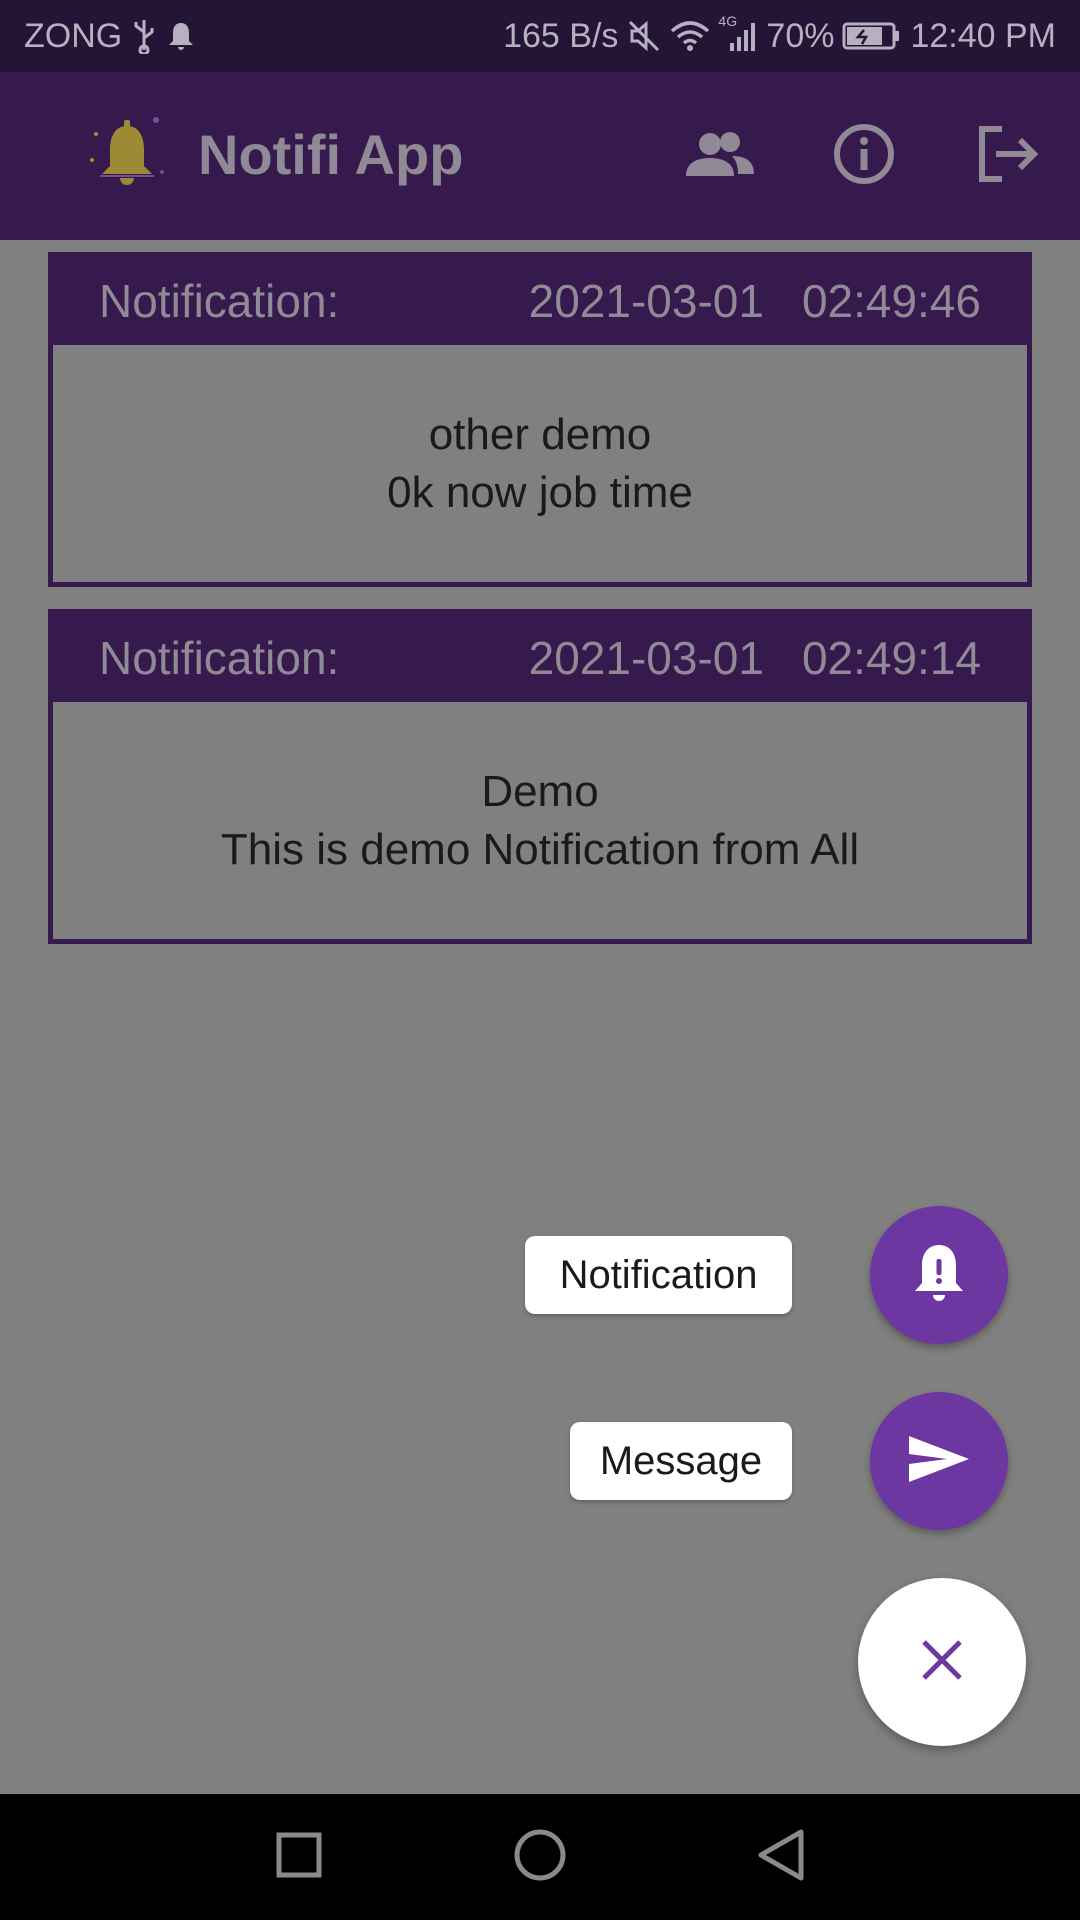 This screenshot has width=1080, height=1920. I want to click on recents-button, so click(299, 1857).